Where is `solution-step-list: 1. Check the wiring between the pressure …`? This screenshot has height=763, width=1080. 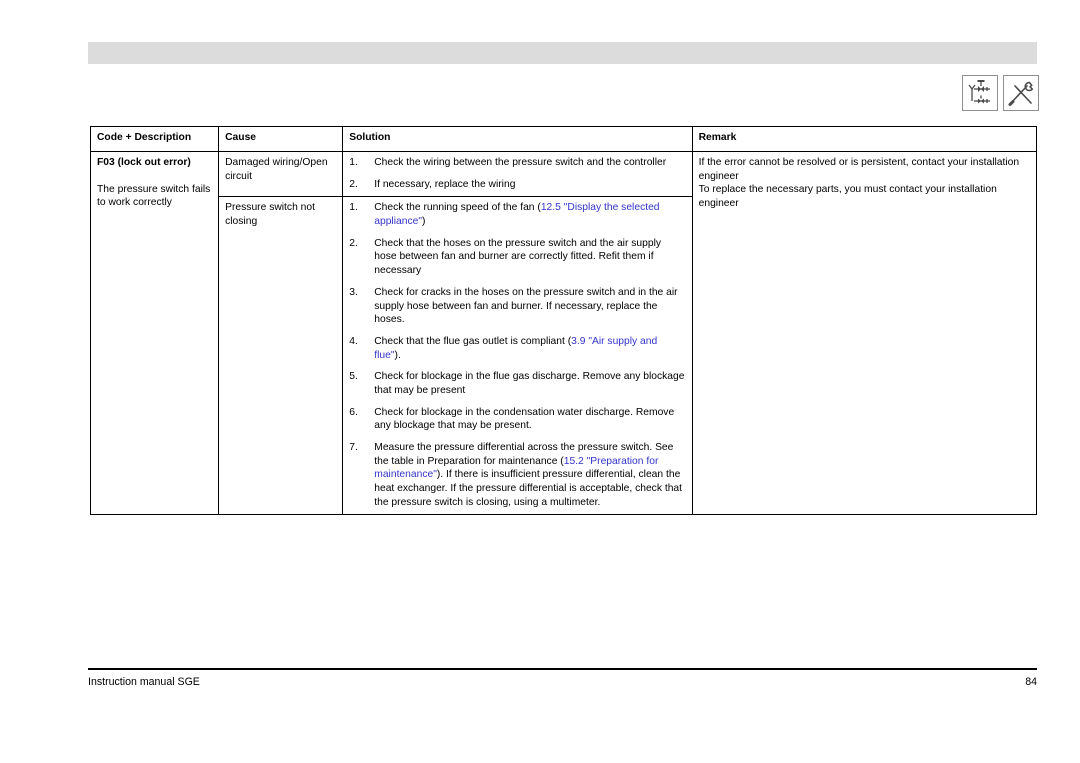 solution-step-list: 1. Check the wiring between the pressure … is located at coordinates (517, 173).